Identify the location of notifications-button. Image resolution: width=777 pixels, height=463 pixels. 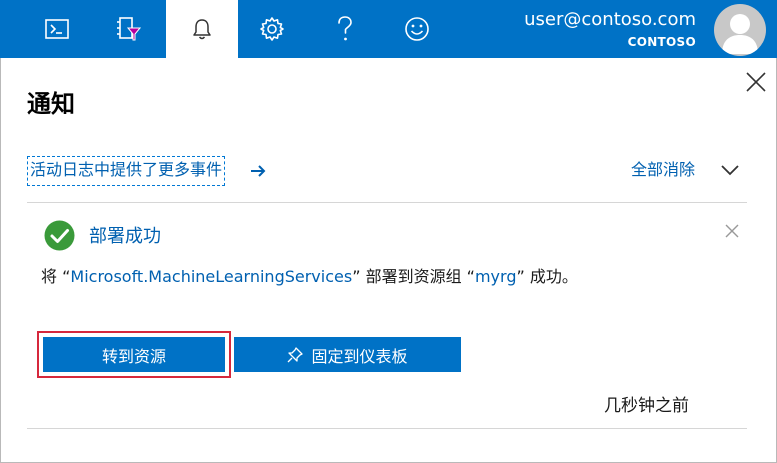
(202, 29).